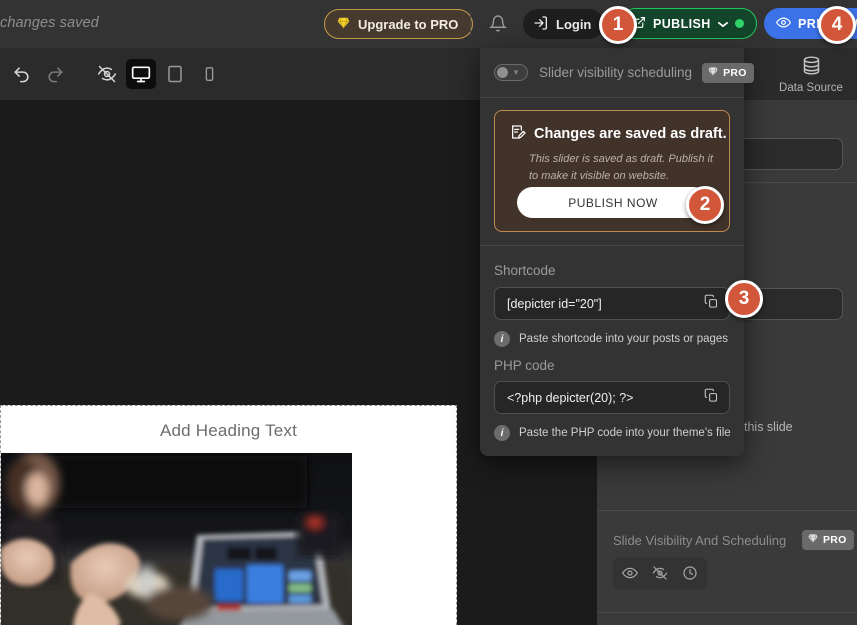  I want to click on database-icon, so click(811, 67).